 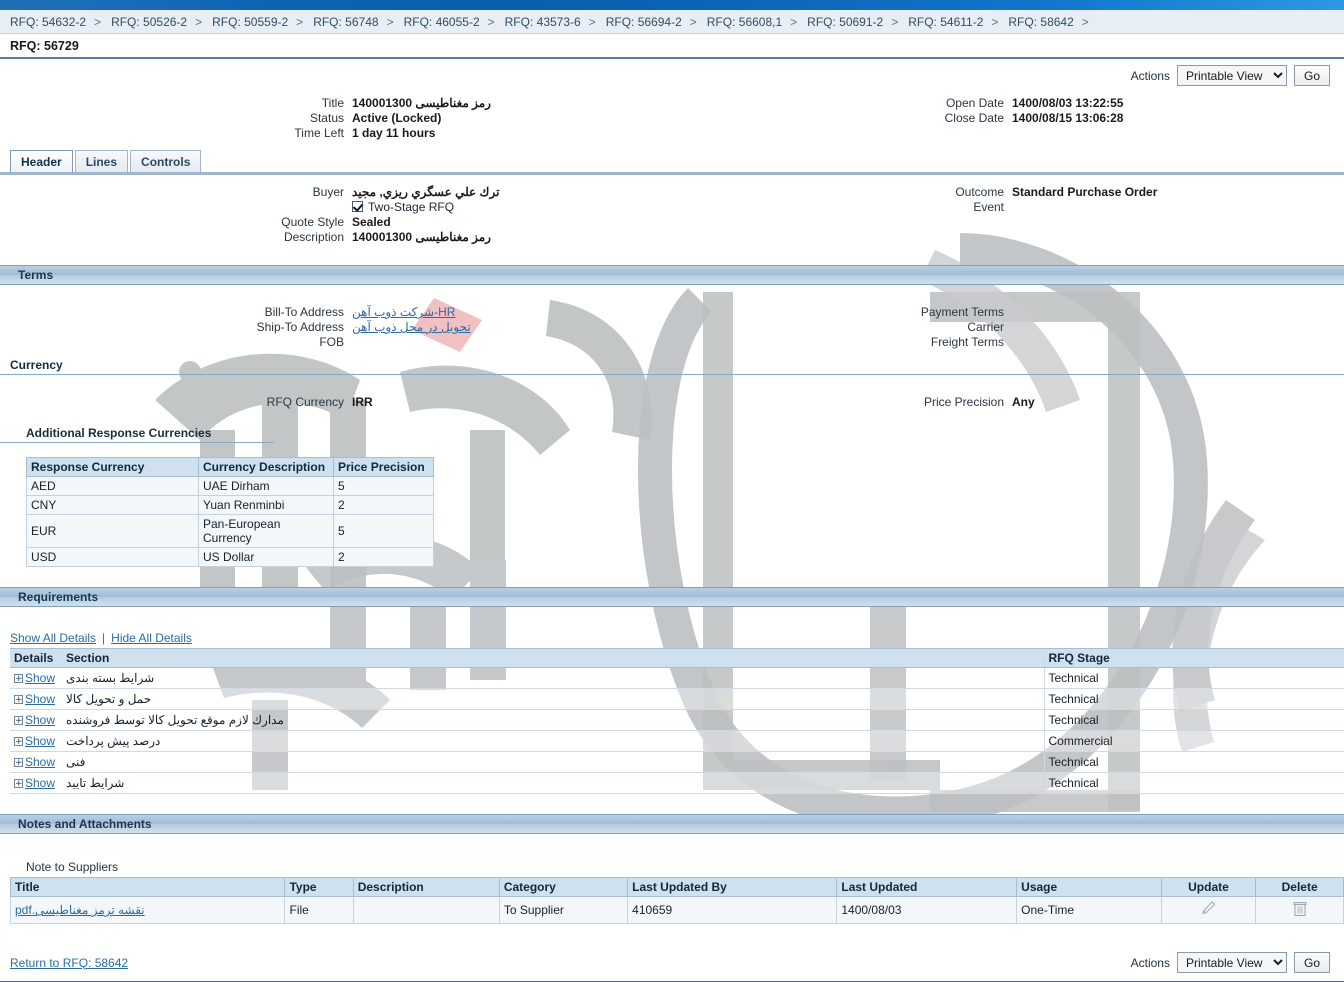 What do you see at coordinates (230, 505) in the screenshot?
I see `table-row: CNY Yuan Renminbi 2` at bounding box center [230, 505].